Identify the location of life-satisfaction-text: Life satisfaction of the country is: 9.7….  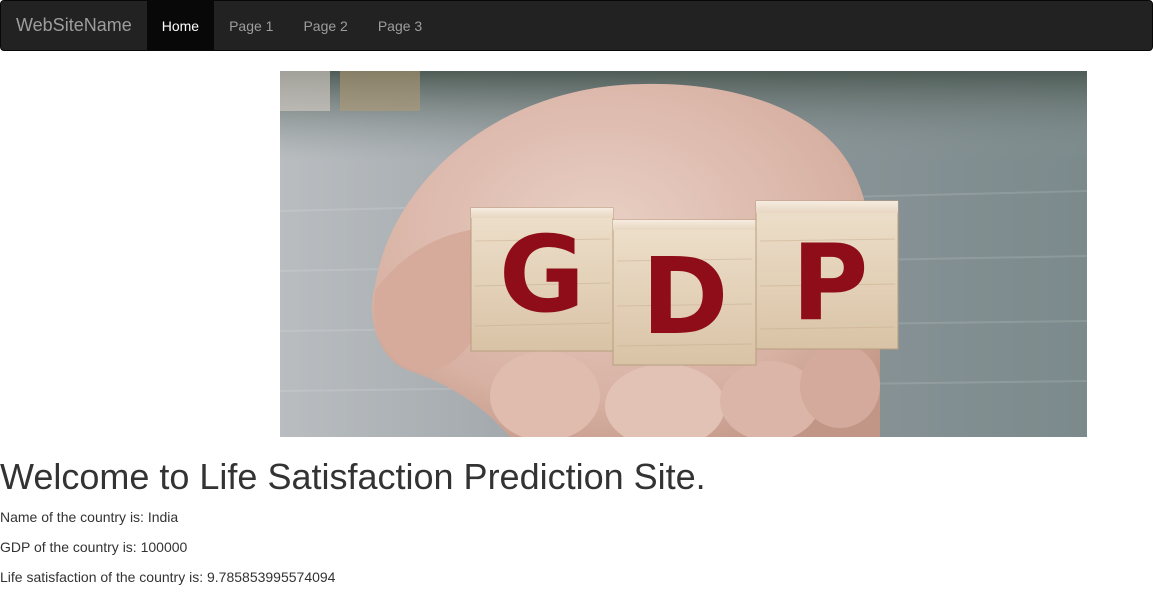
(168, 577).